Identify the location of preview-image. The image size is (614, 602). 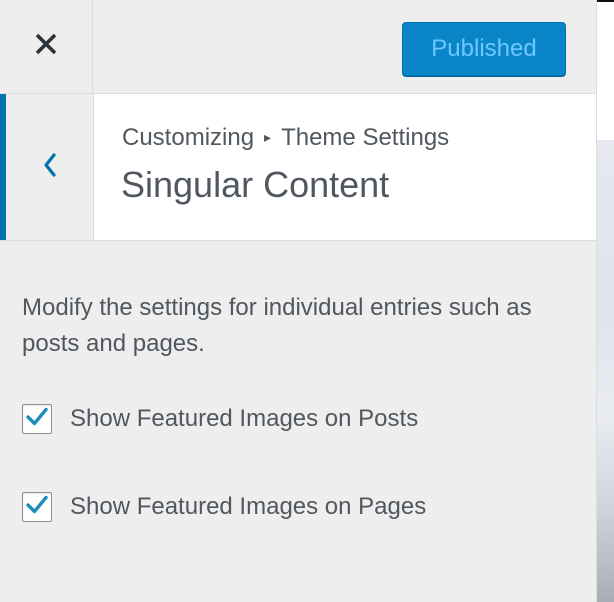
(605, 371).